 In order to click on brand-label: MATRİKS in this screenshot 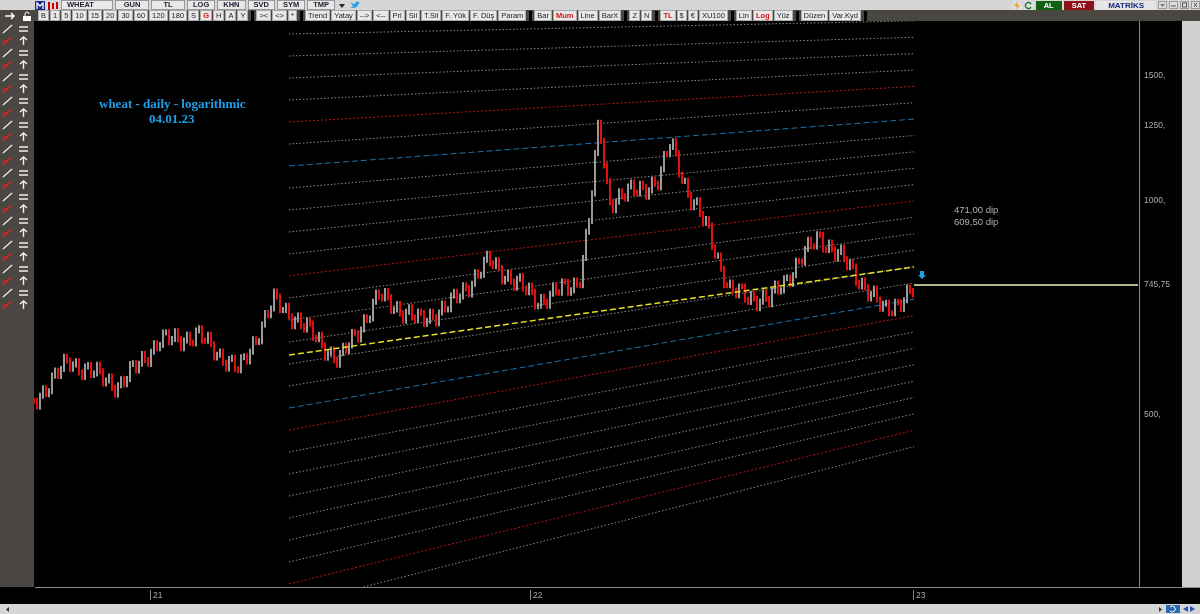, I will do `click(1126, 5)`.